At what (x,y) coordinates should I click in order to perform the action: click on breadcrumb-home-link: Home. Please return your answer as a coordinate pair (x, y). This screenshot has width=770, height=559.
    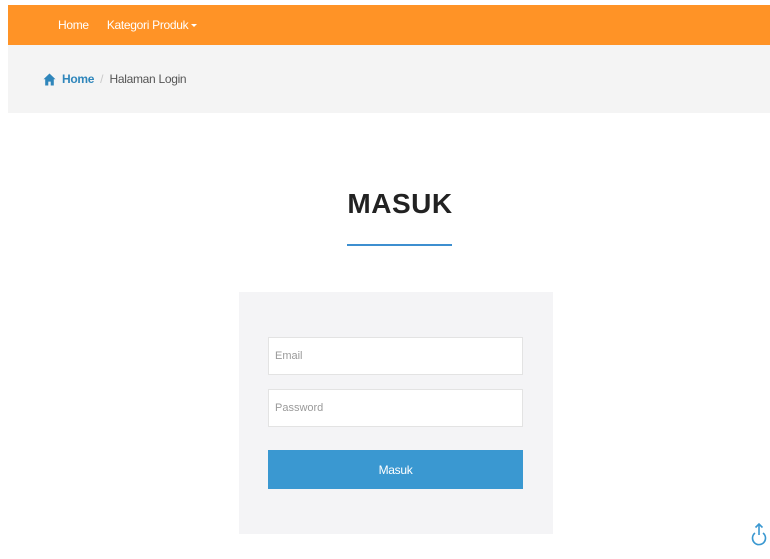
    Looking at the image, I should click on (78, 79).